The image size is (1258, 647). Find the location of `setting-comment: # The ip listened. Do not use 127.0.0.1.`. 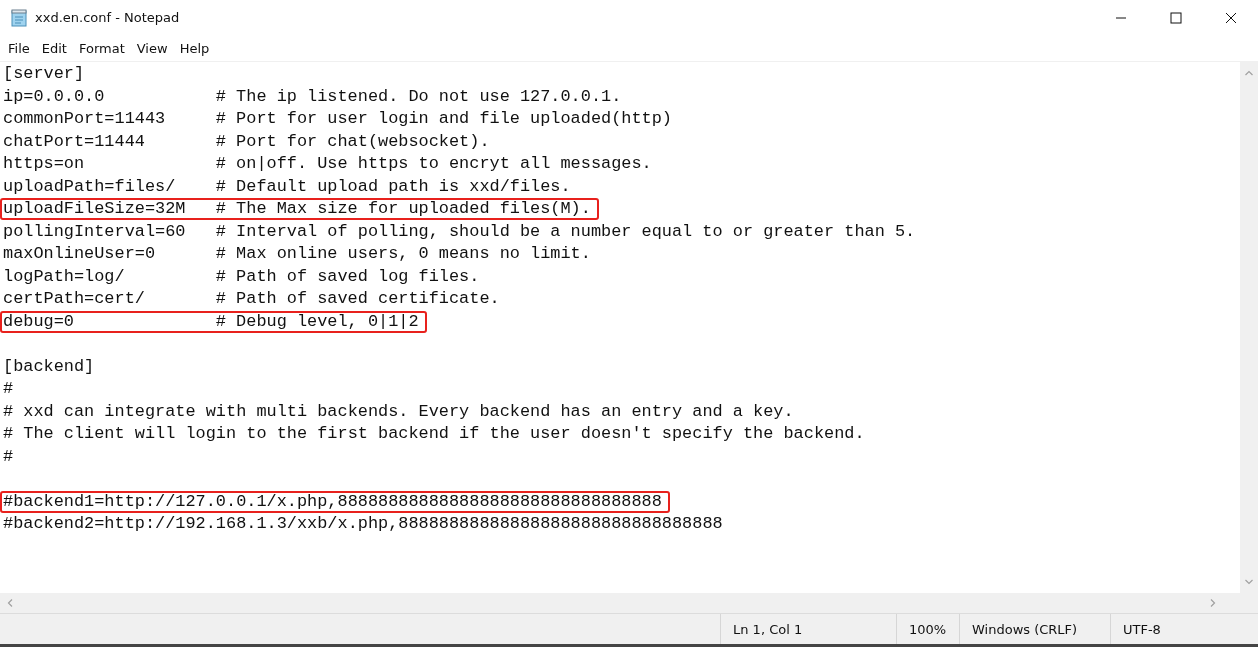

setting-comment: # The ip listened. Do not use 127.0.0.1. is located at coordinates (418, 96).